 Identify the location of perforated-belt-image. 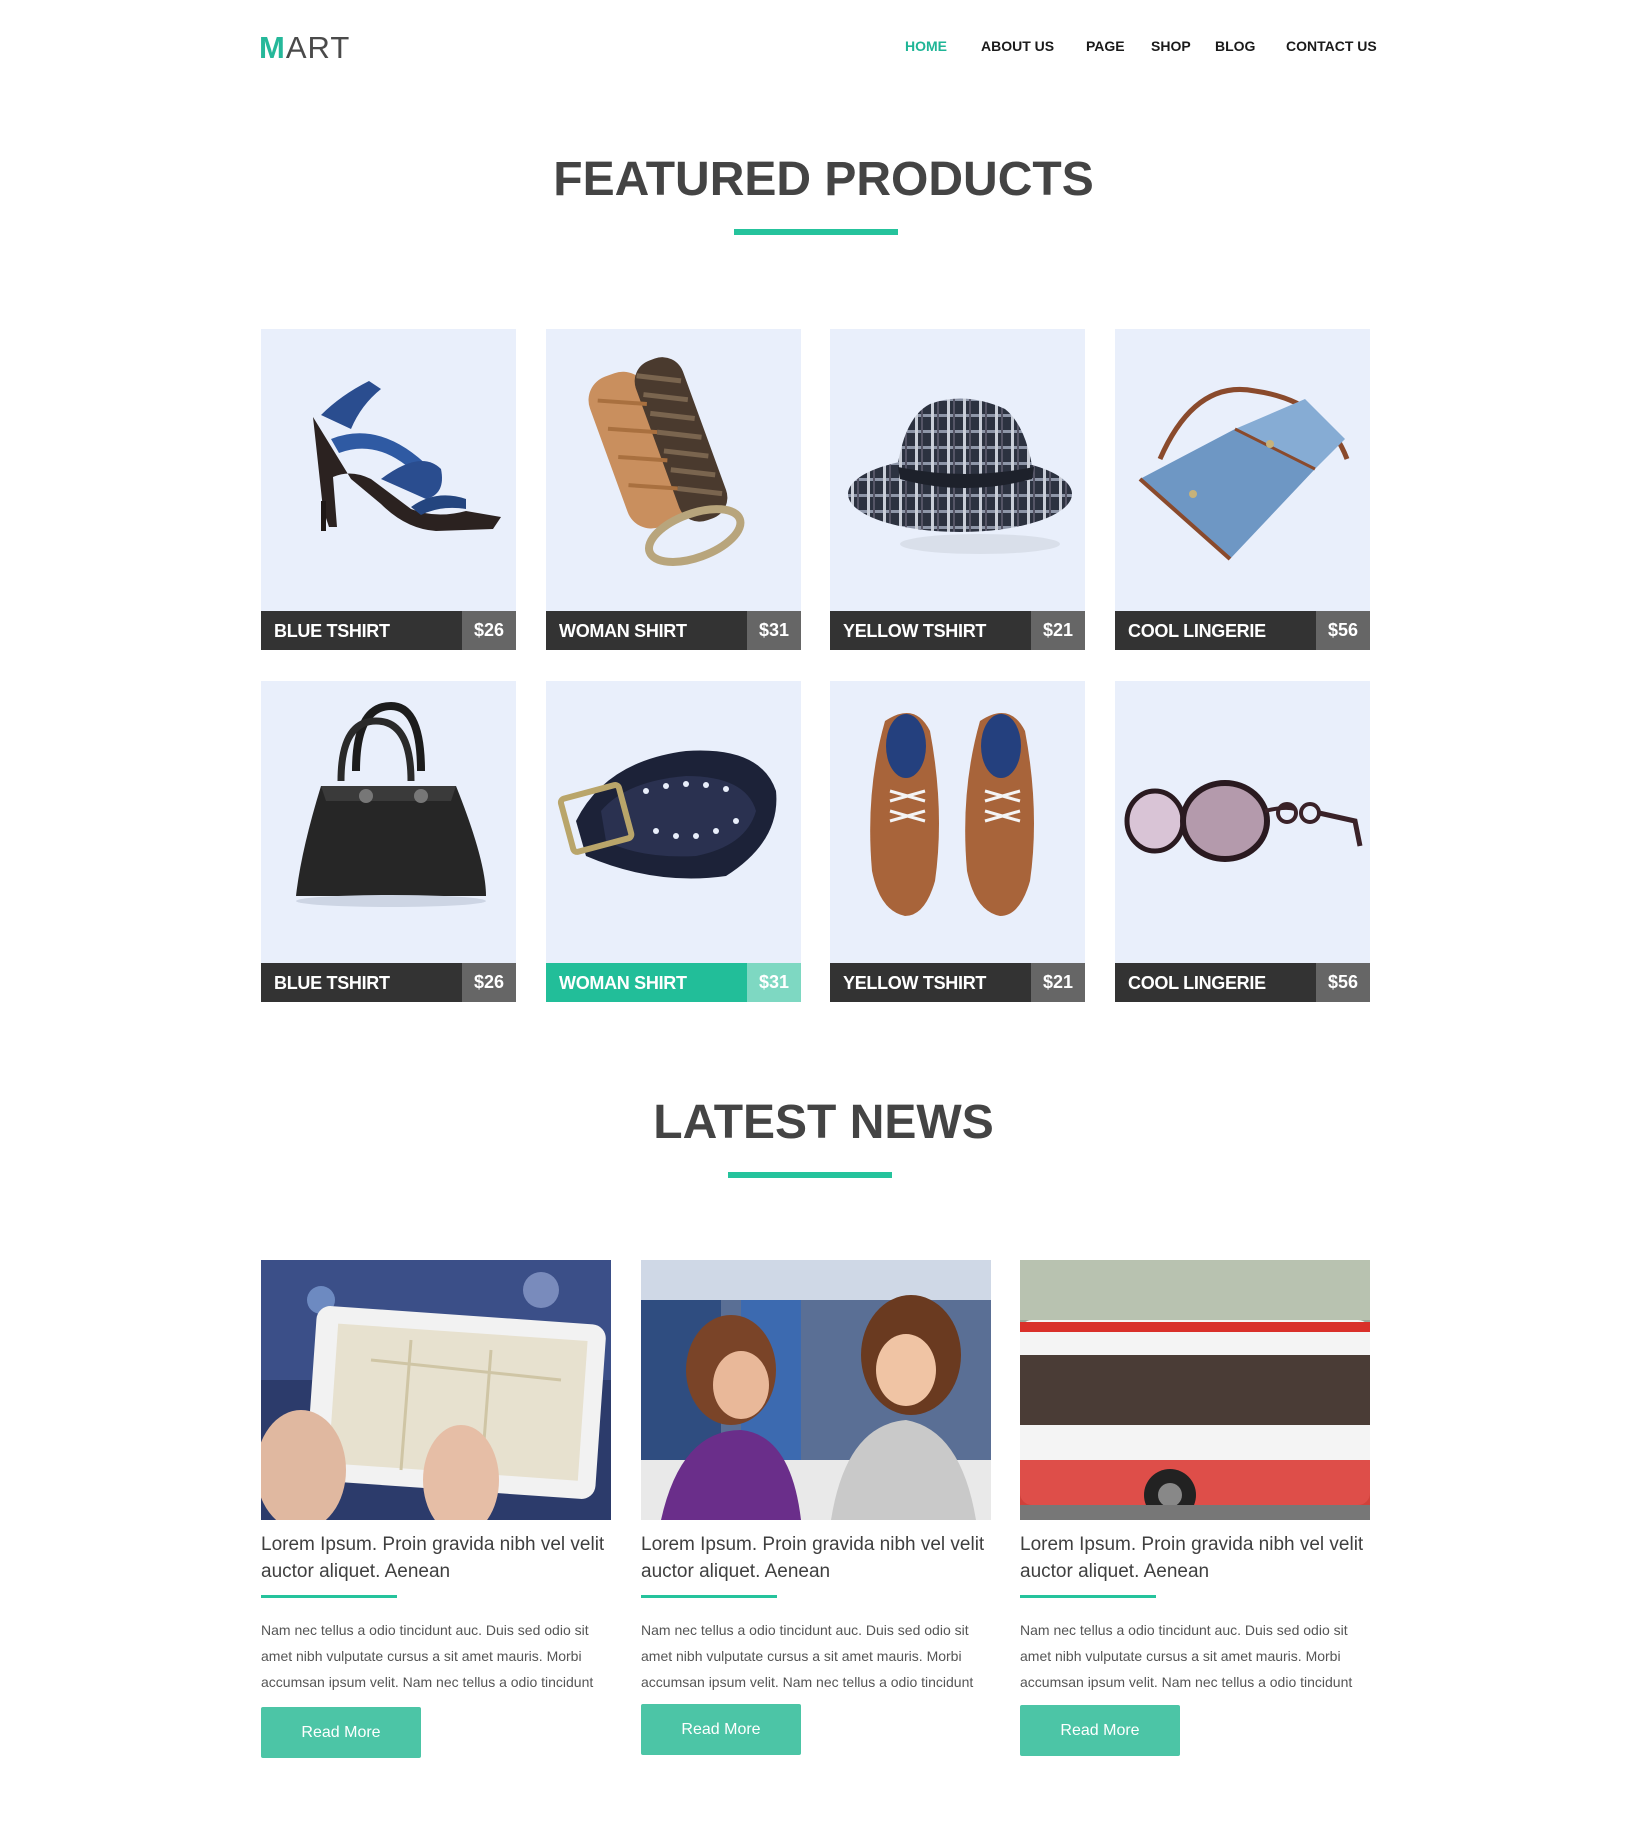
(667, 814).